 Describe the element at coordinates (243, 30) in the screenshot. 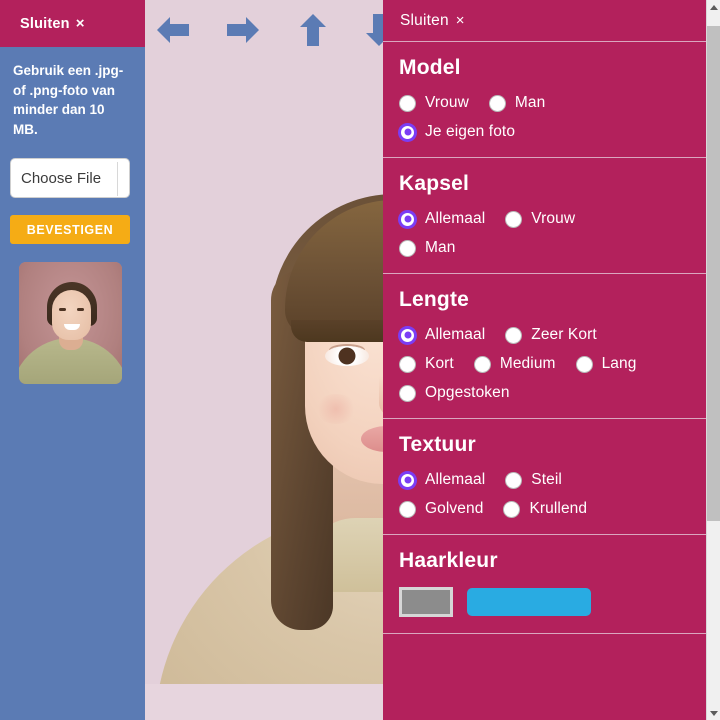

I see `move-right-arrow` at that location.